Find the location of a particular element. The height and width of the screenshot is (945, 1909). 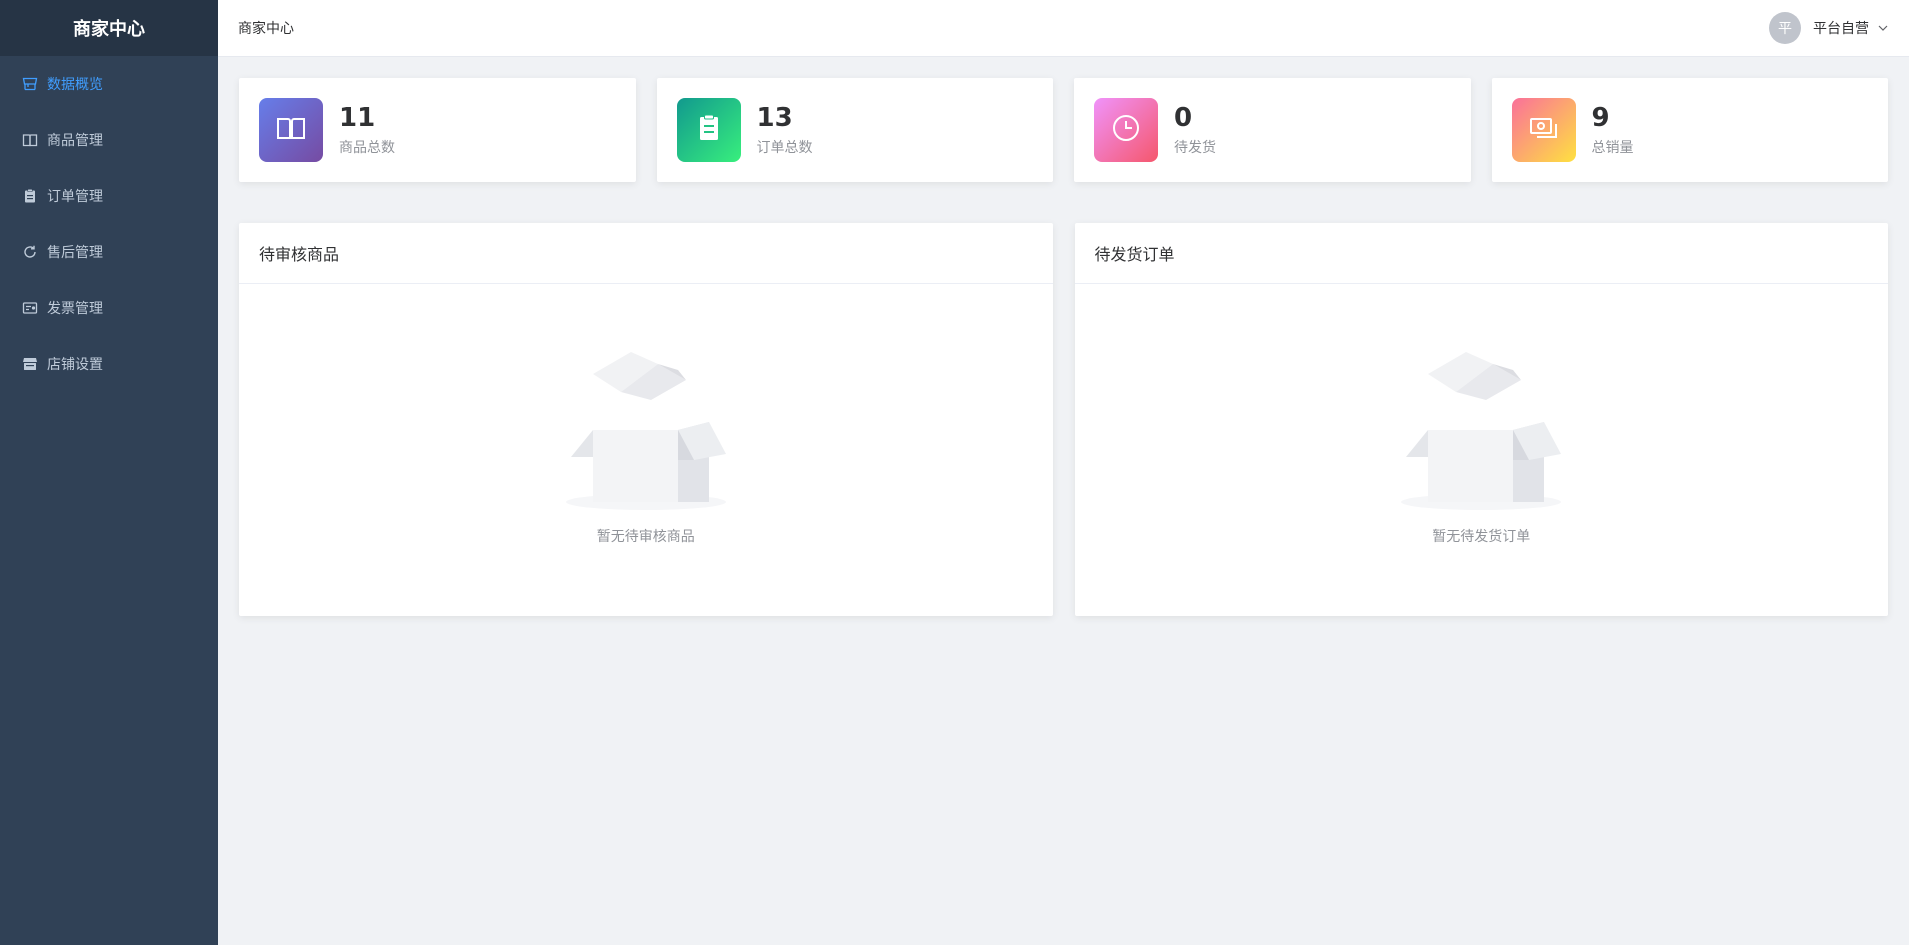

sidebar-item-shop-settings: 店铺设置 is located at coordinates (109, 364).